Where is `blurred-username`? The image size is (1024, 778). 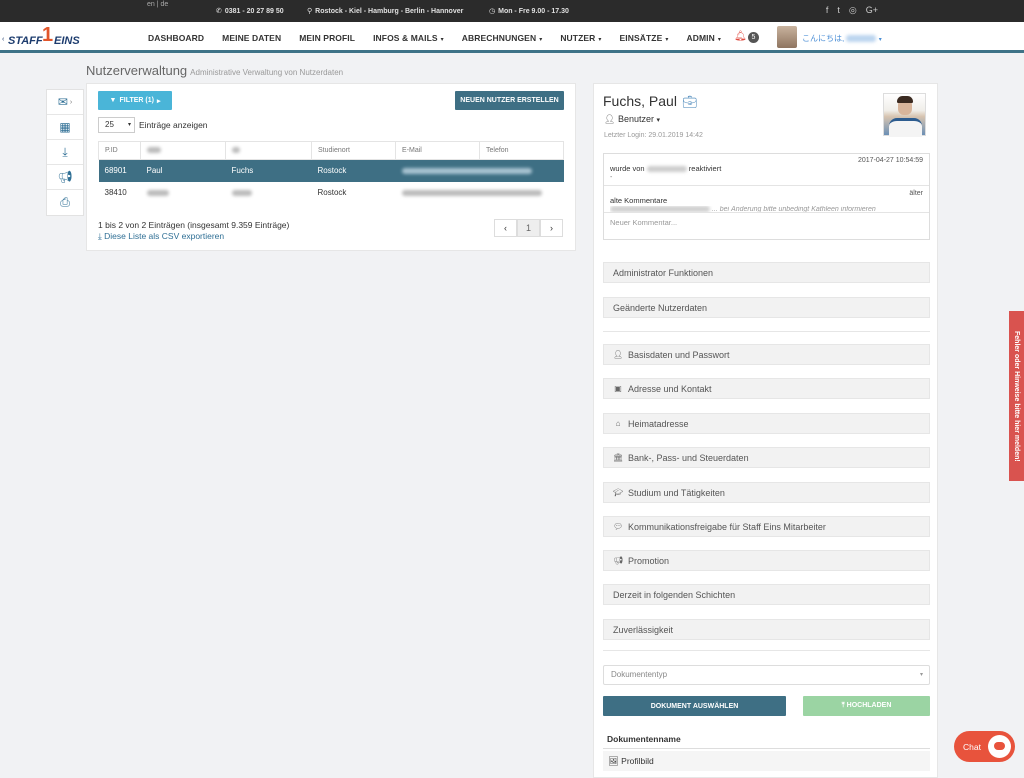 blurred-username is located at coordinates (861, 39).